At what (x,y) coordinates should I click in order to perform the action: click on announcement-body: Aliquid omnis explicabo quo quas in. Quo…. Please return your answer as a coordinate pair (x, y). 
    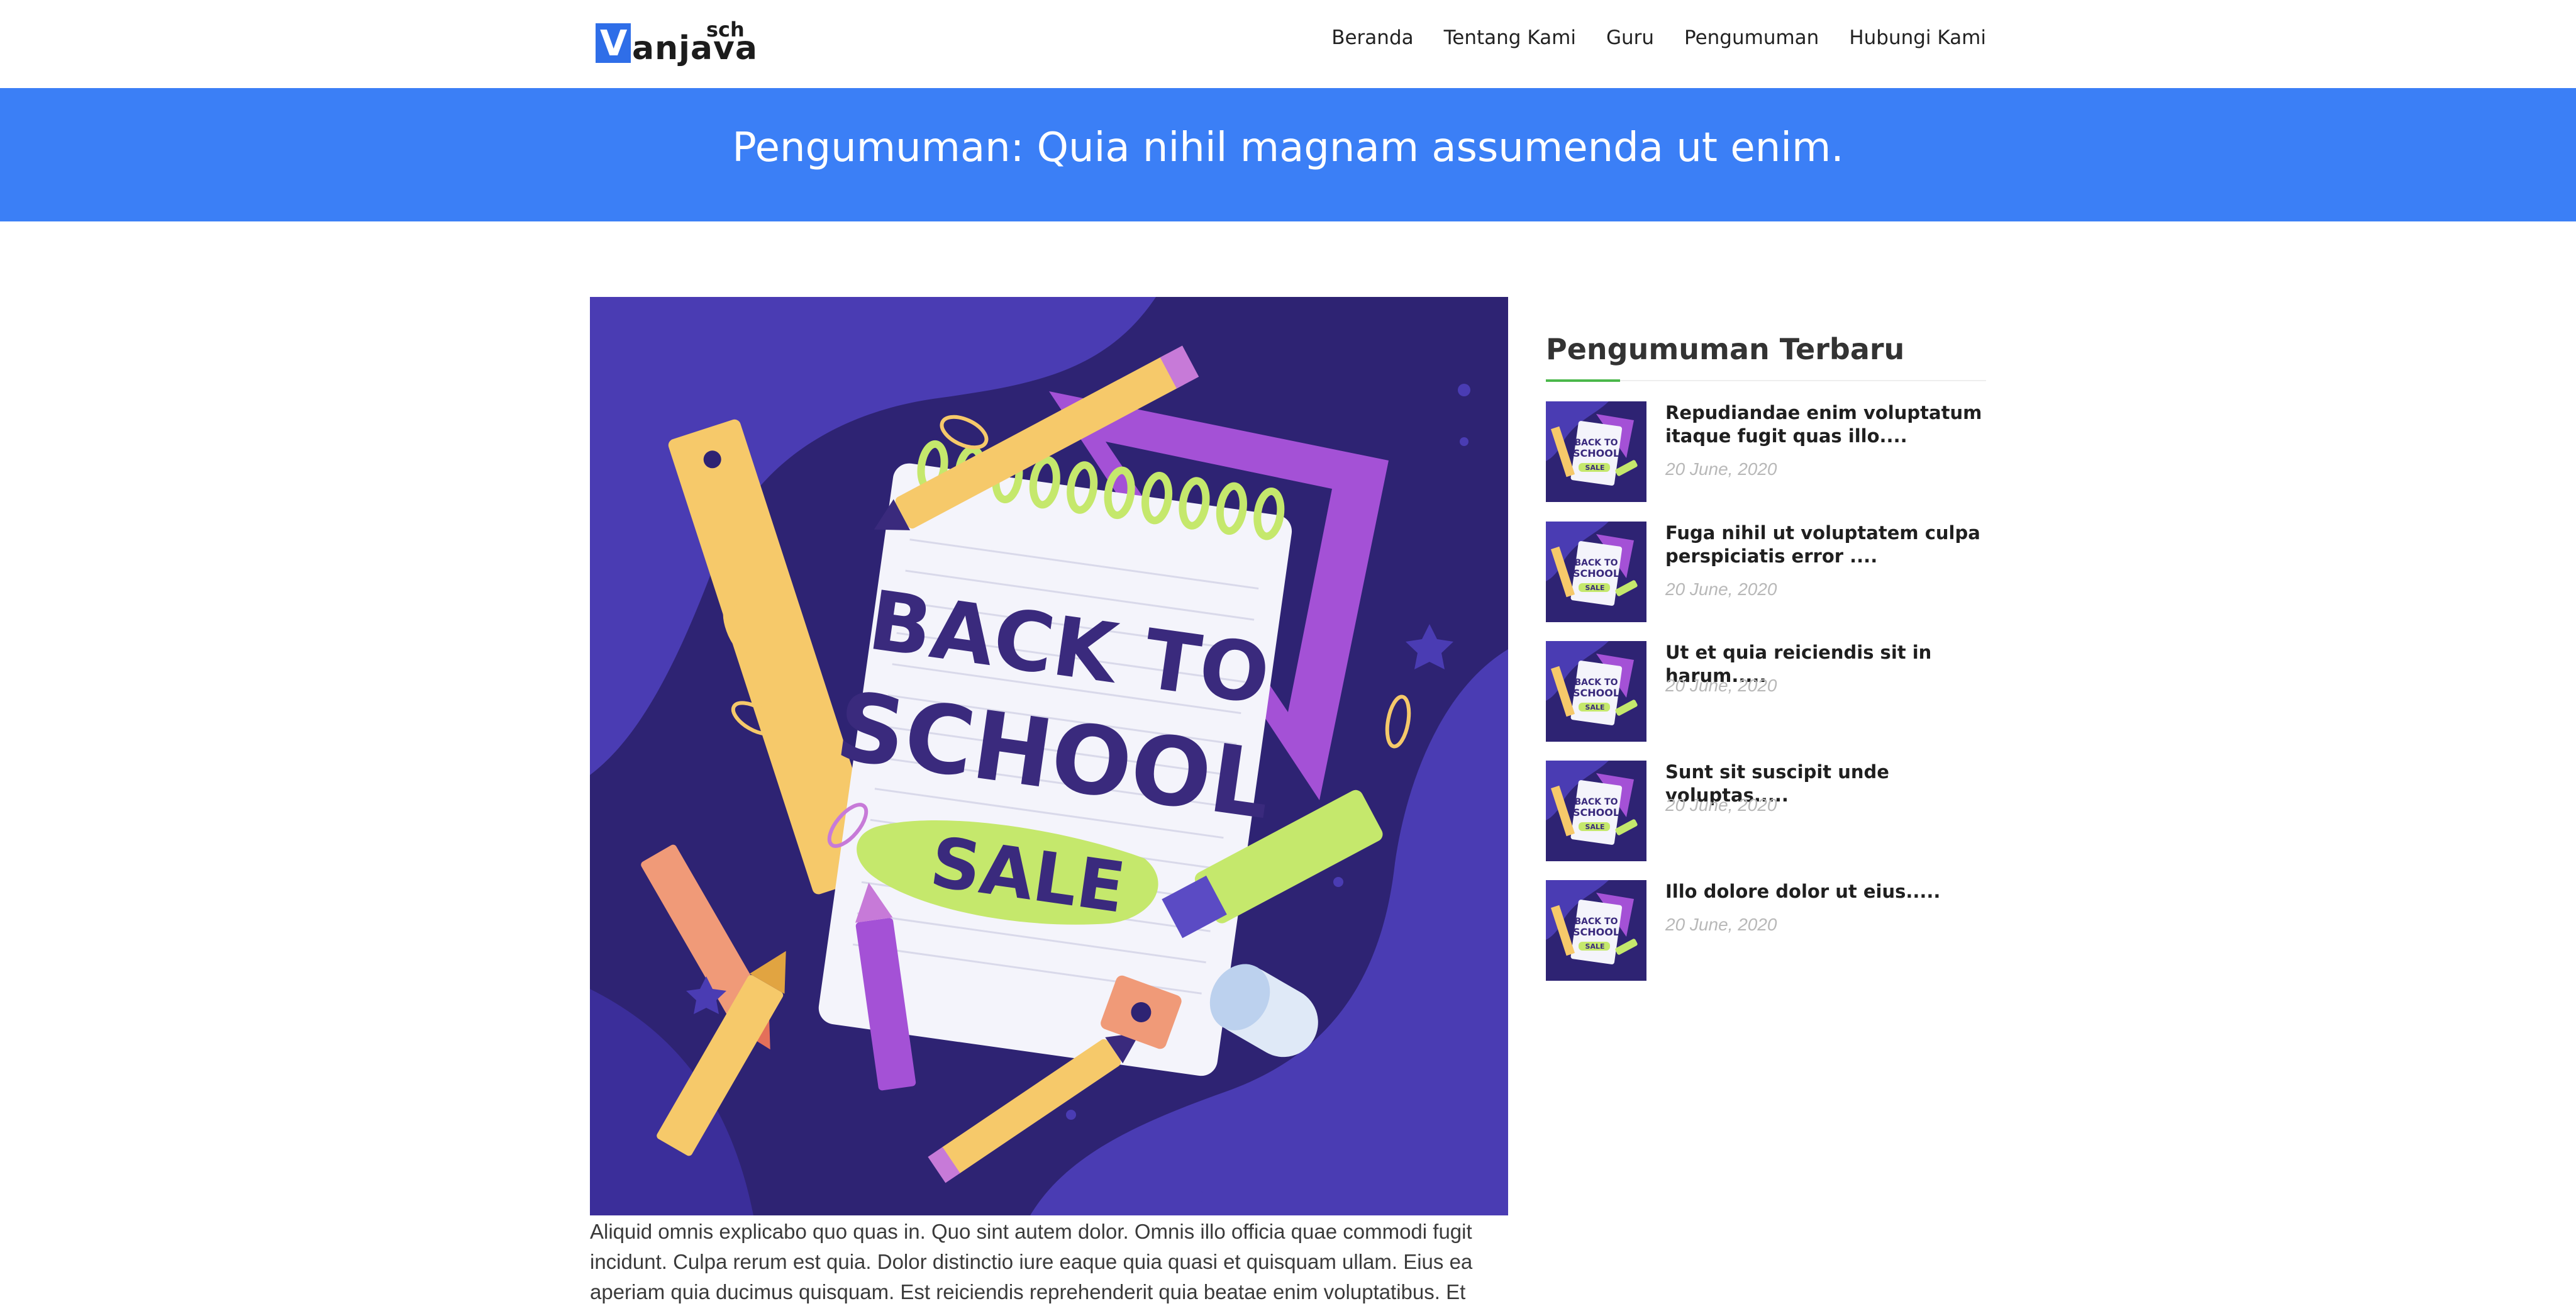
    Looking at the image, I should click on (1031, 1261).